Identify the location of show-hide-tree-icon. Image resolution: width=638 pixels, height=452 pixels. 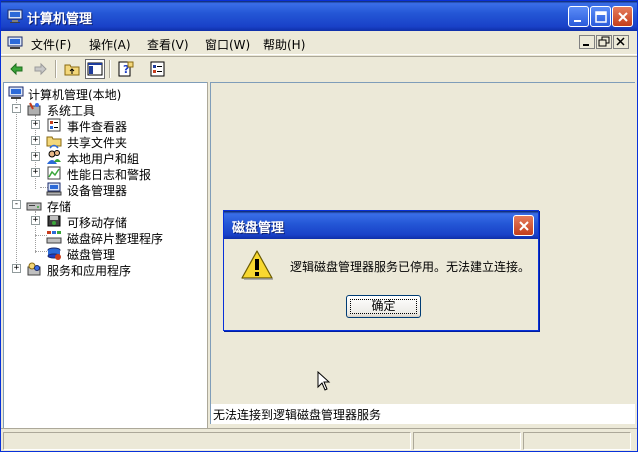
(95, 69).